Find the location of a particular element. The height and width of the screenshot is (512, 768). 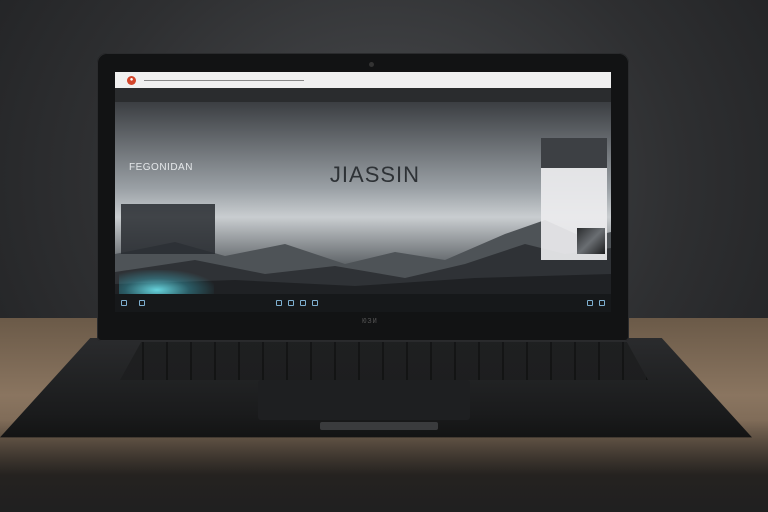

right-panel-header is located at coordinates (574, 153).